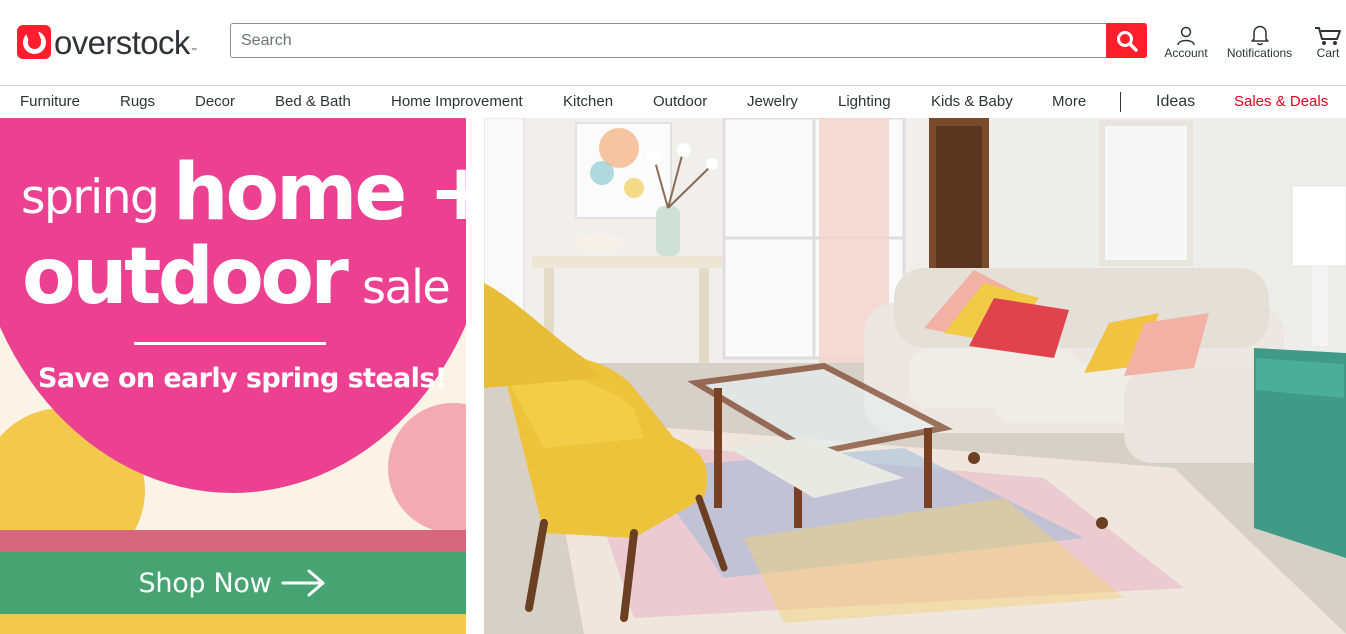 This screenshot has width=1346, height=634. I want to click on account-link: Account, so click(1186, 42).